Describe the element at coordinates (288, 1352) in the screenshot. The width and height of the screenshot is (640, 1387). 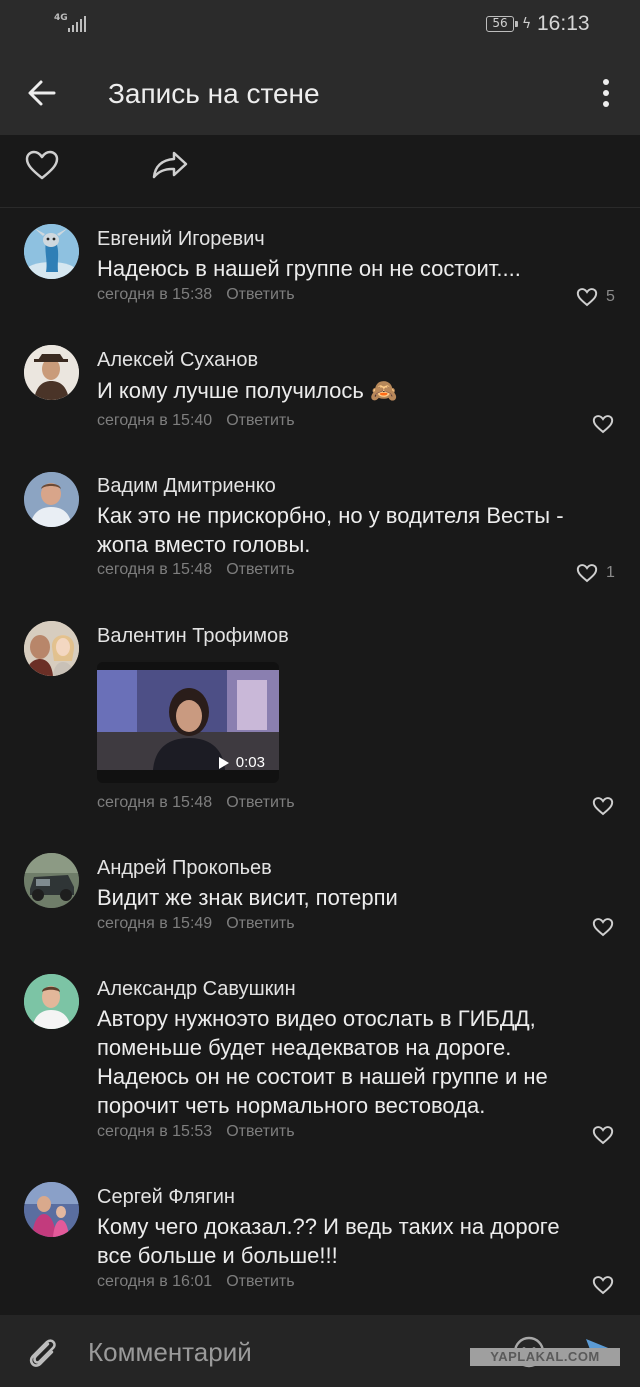
I see `comment-input` at that location.